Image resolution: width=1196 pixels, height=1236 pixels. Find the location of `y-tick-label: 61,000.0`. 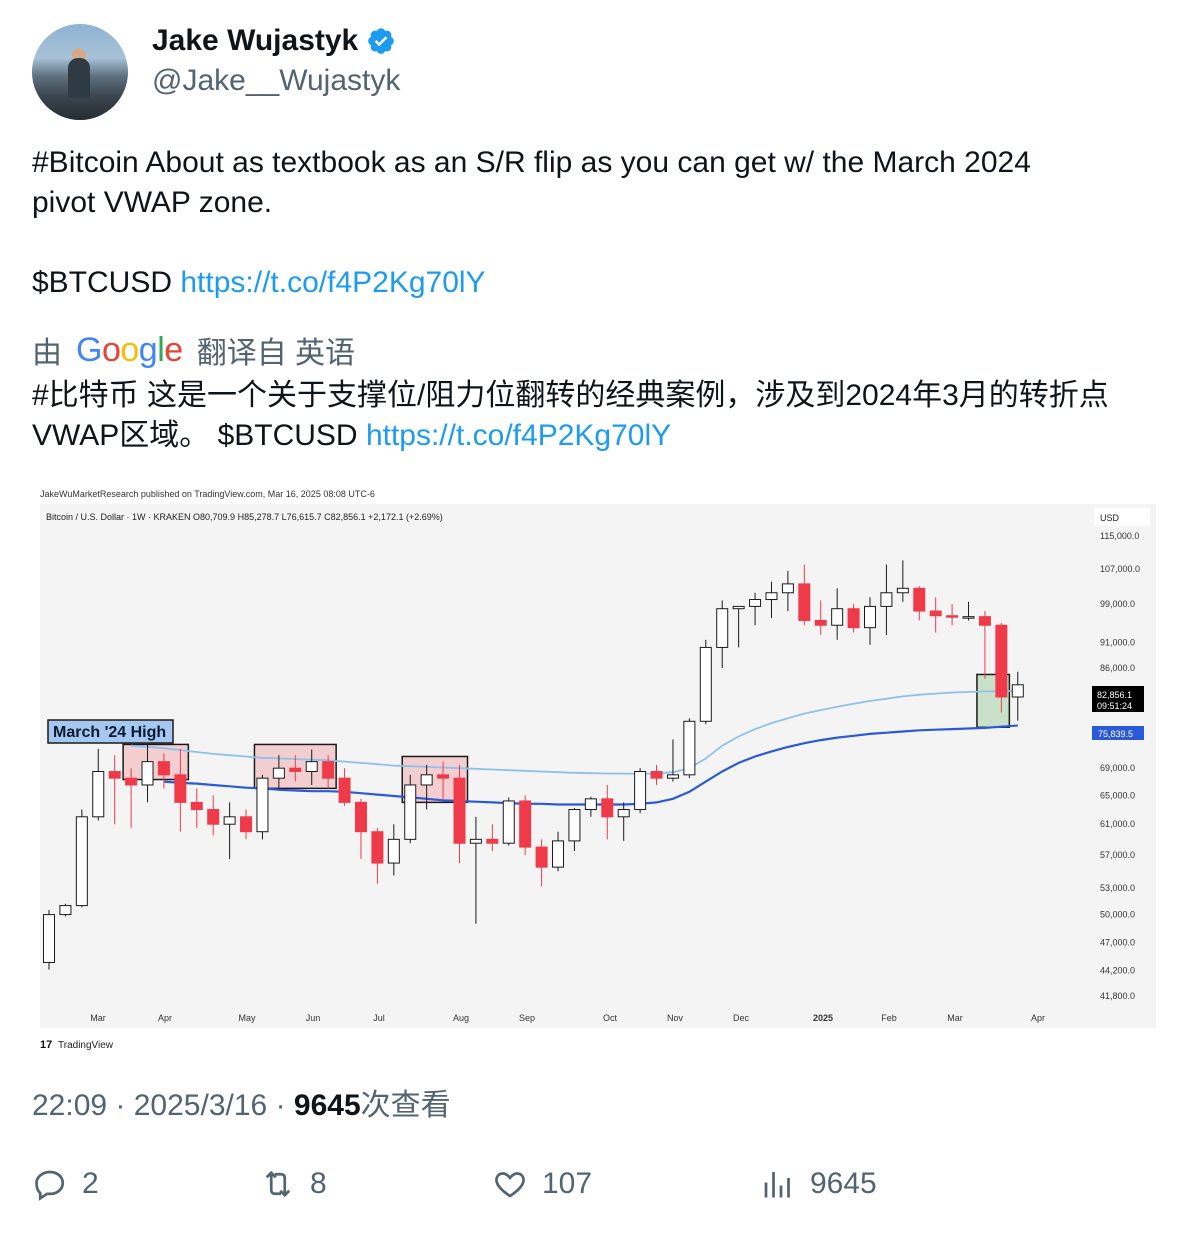

y-tick-label: 61,000.0 is located at coordinates (1117, 824).